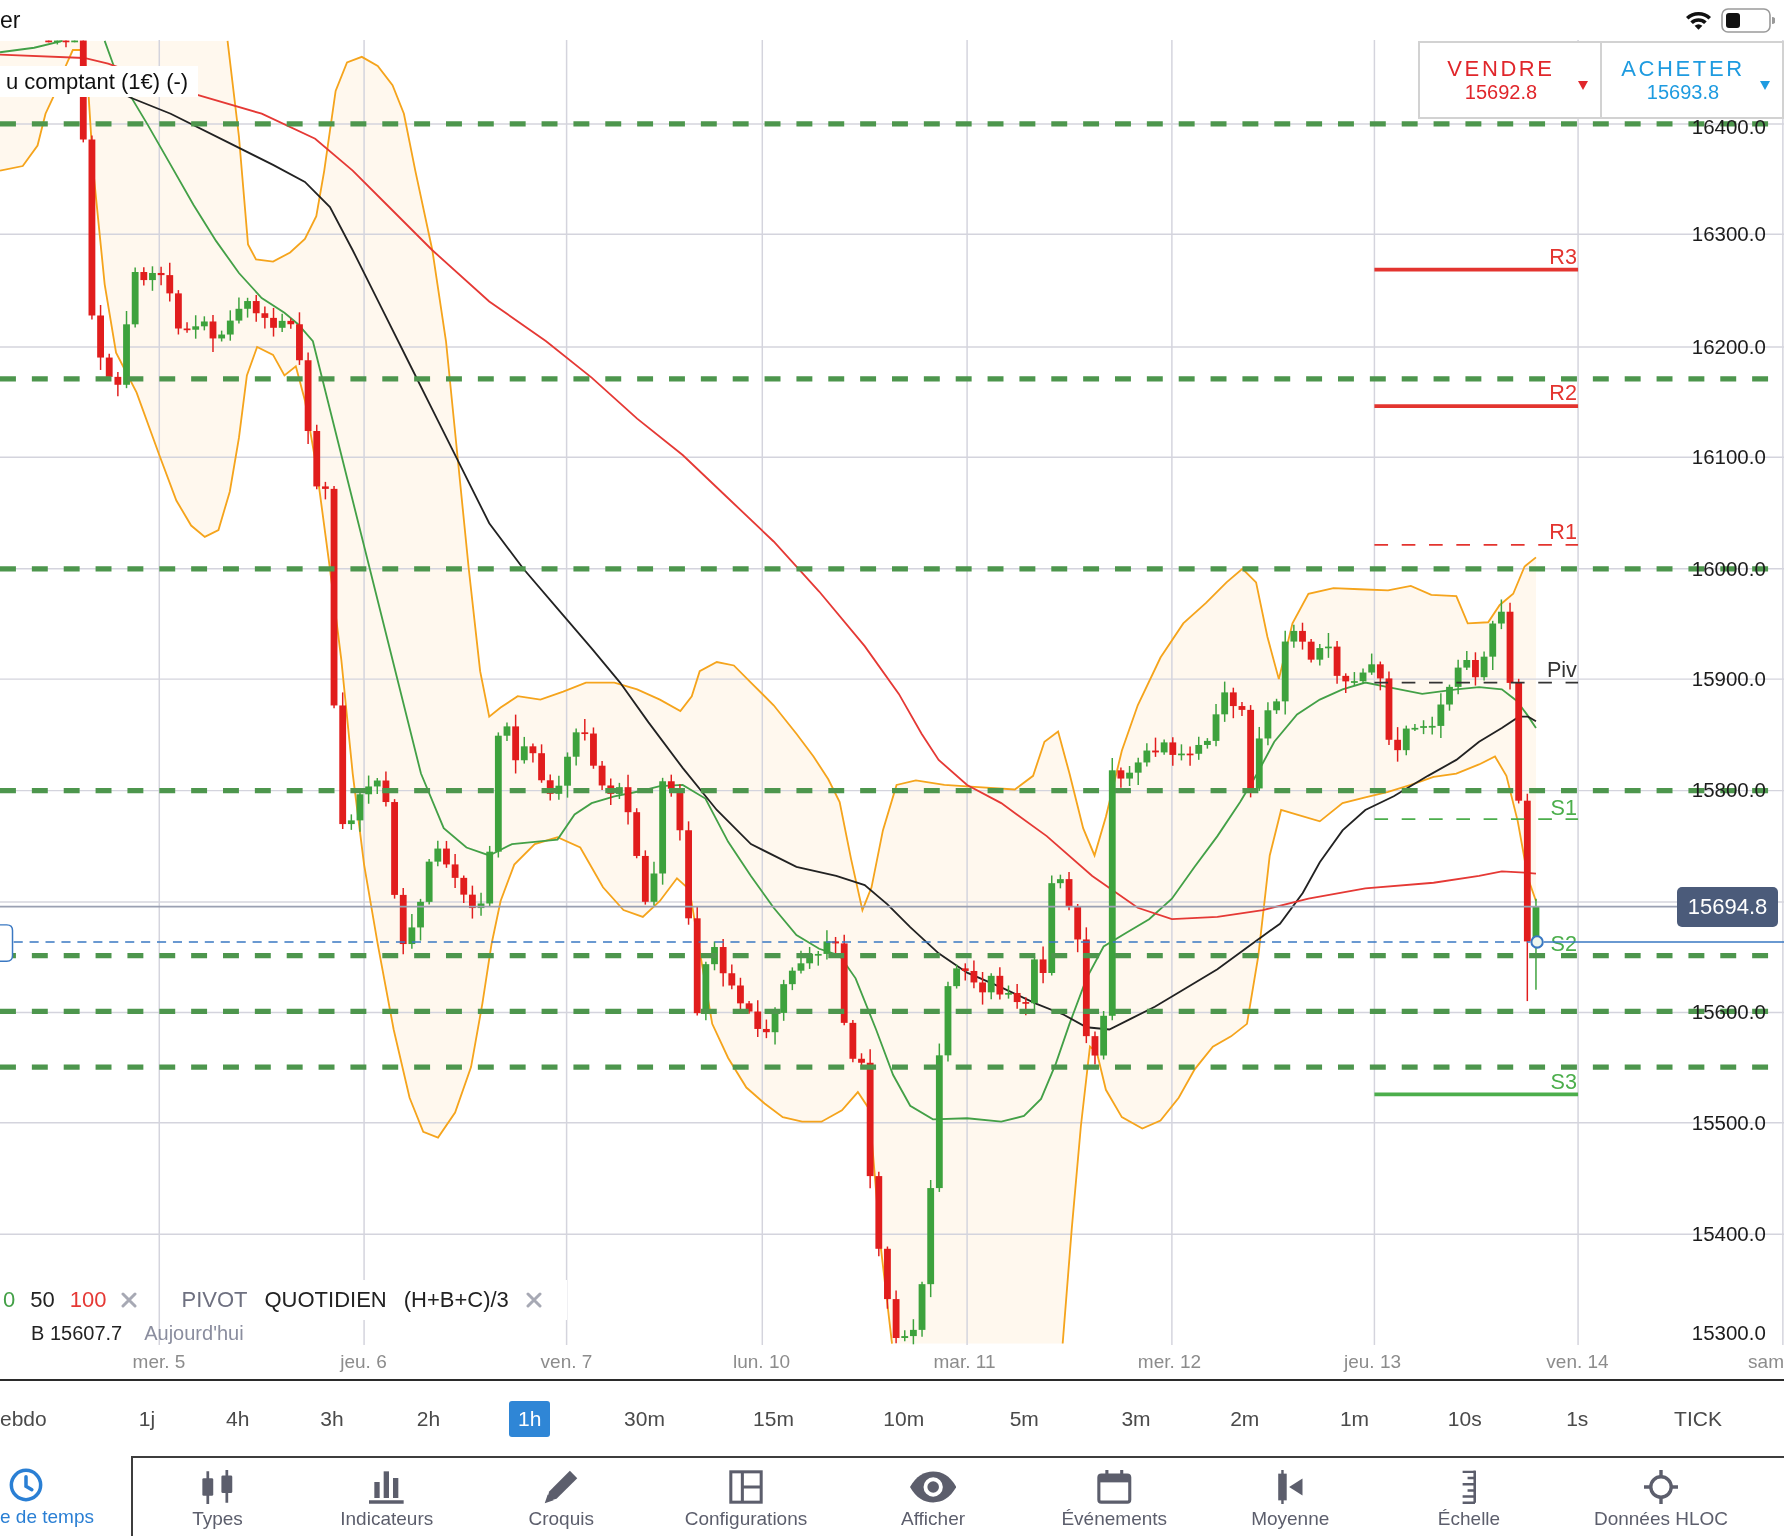 Image resolution: width=1784 pixels, height=1536 pixels. Describe the element at coordinates (561, 1487) in the screenshot. I see `pencil-icon` at that location.